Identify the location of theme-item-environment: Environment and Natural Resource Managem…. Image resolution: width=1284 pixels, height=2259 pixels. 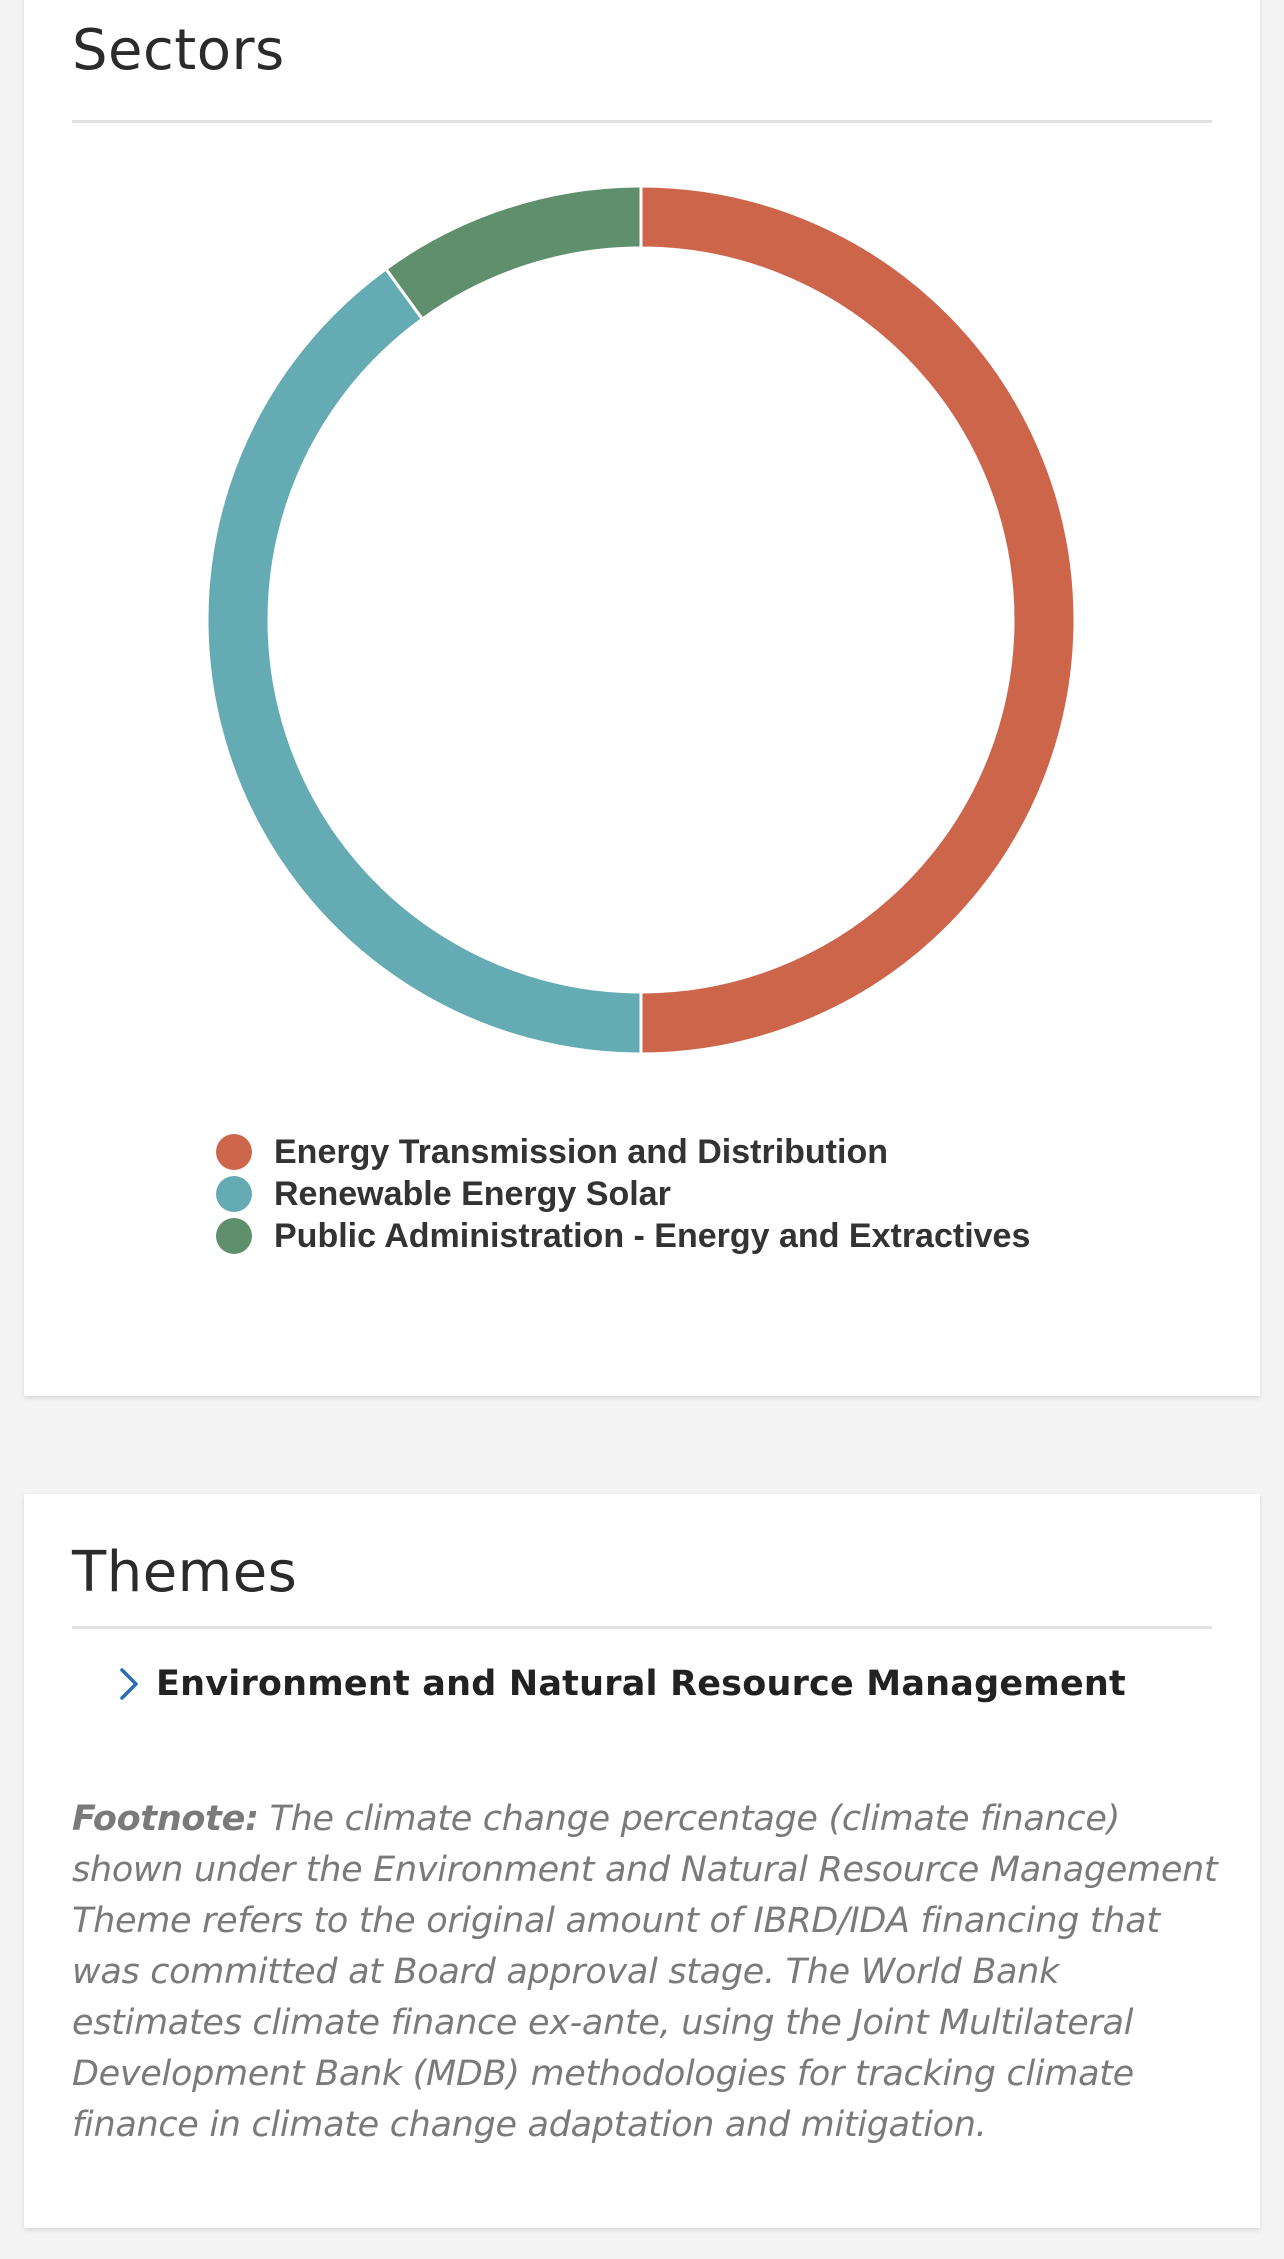
(620, 1684).